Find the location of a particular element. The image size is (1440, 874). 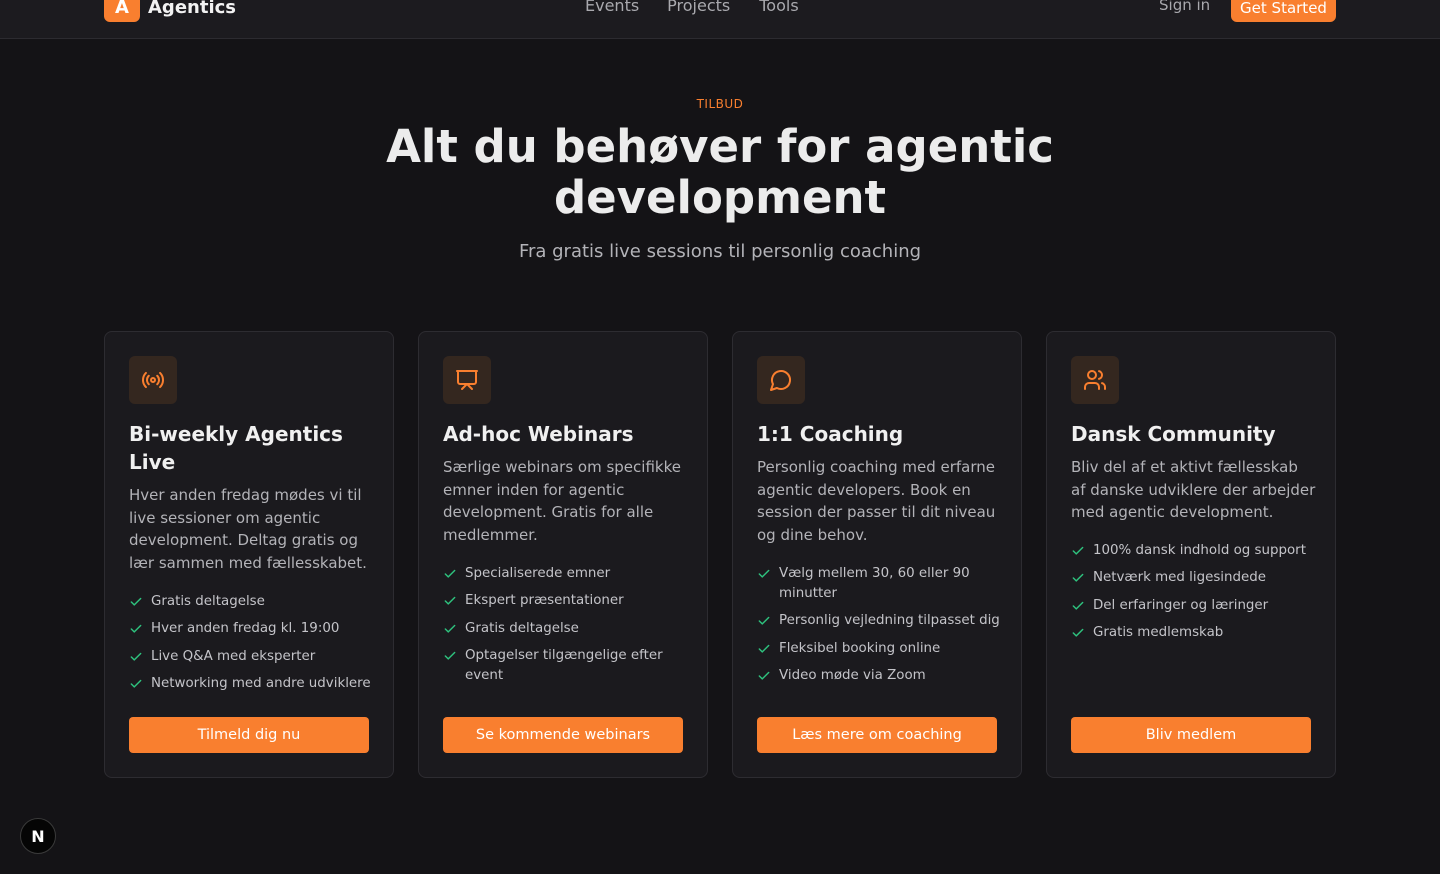

feature-label: Ekspert præsentationer is located at coordinates (544, 601).